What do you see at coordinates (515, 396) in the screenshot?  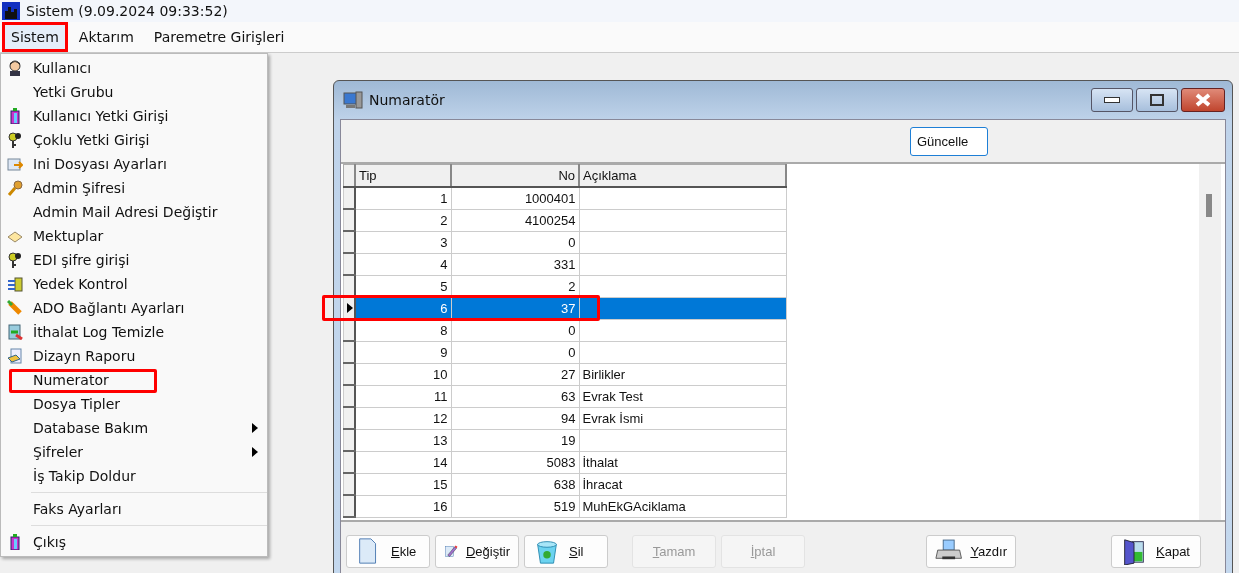 I see `table-cell: 63` at bounding box center [515, 396].